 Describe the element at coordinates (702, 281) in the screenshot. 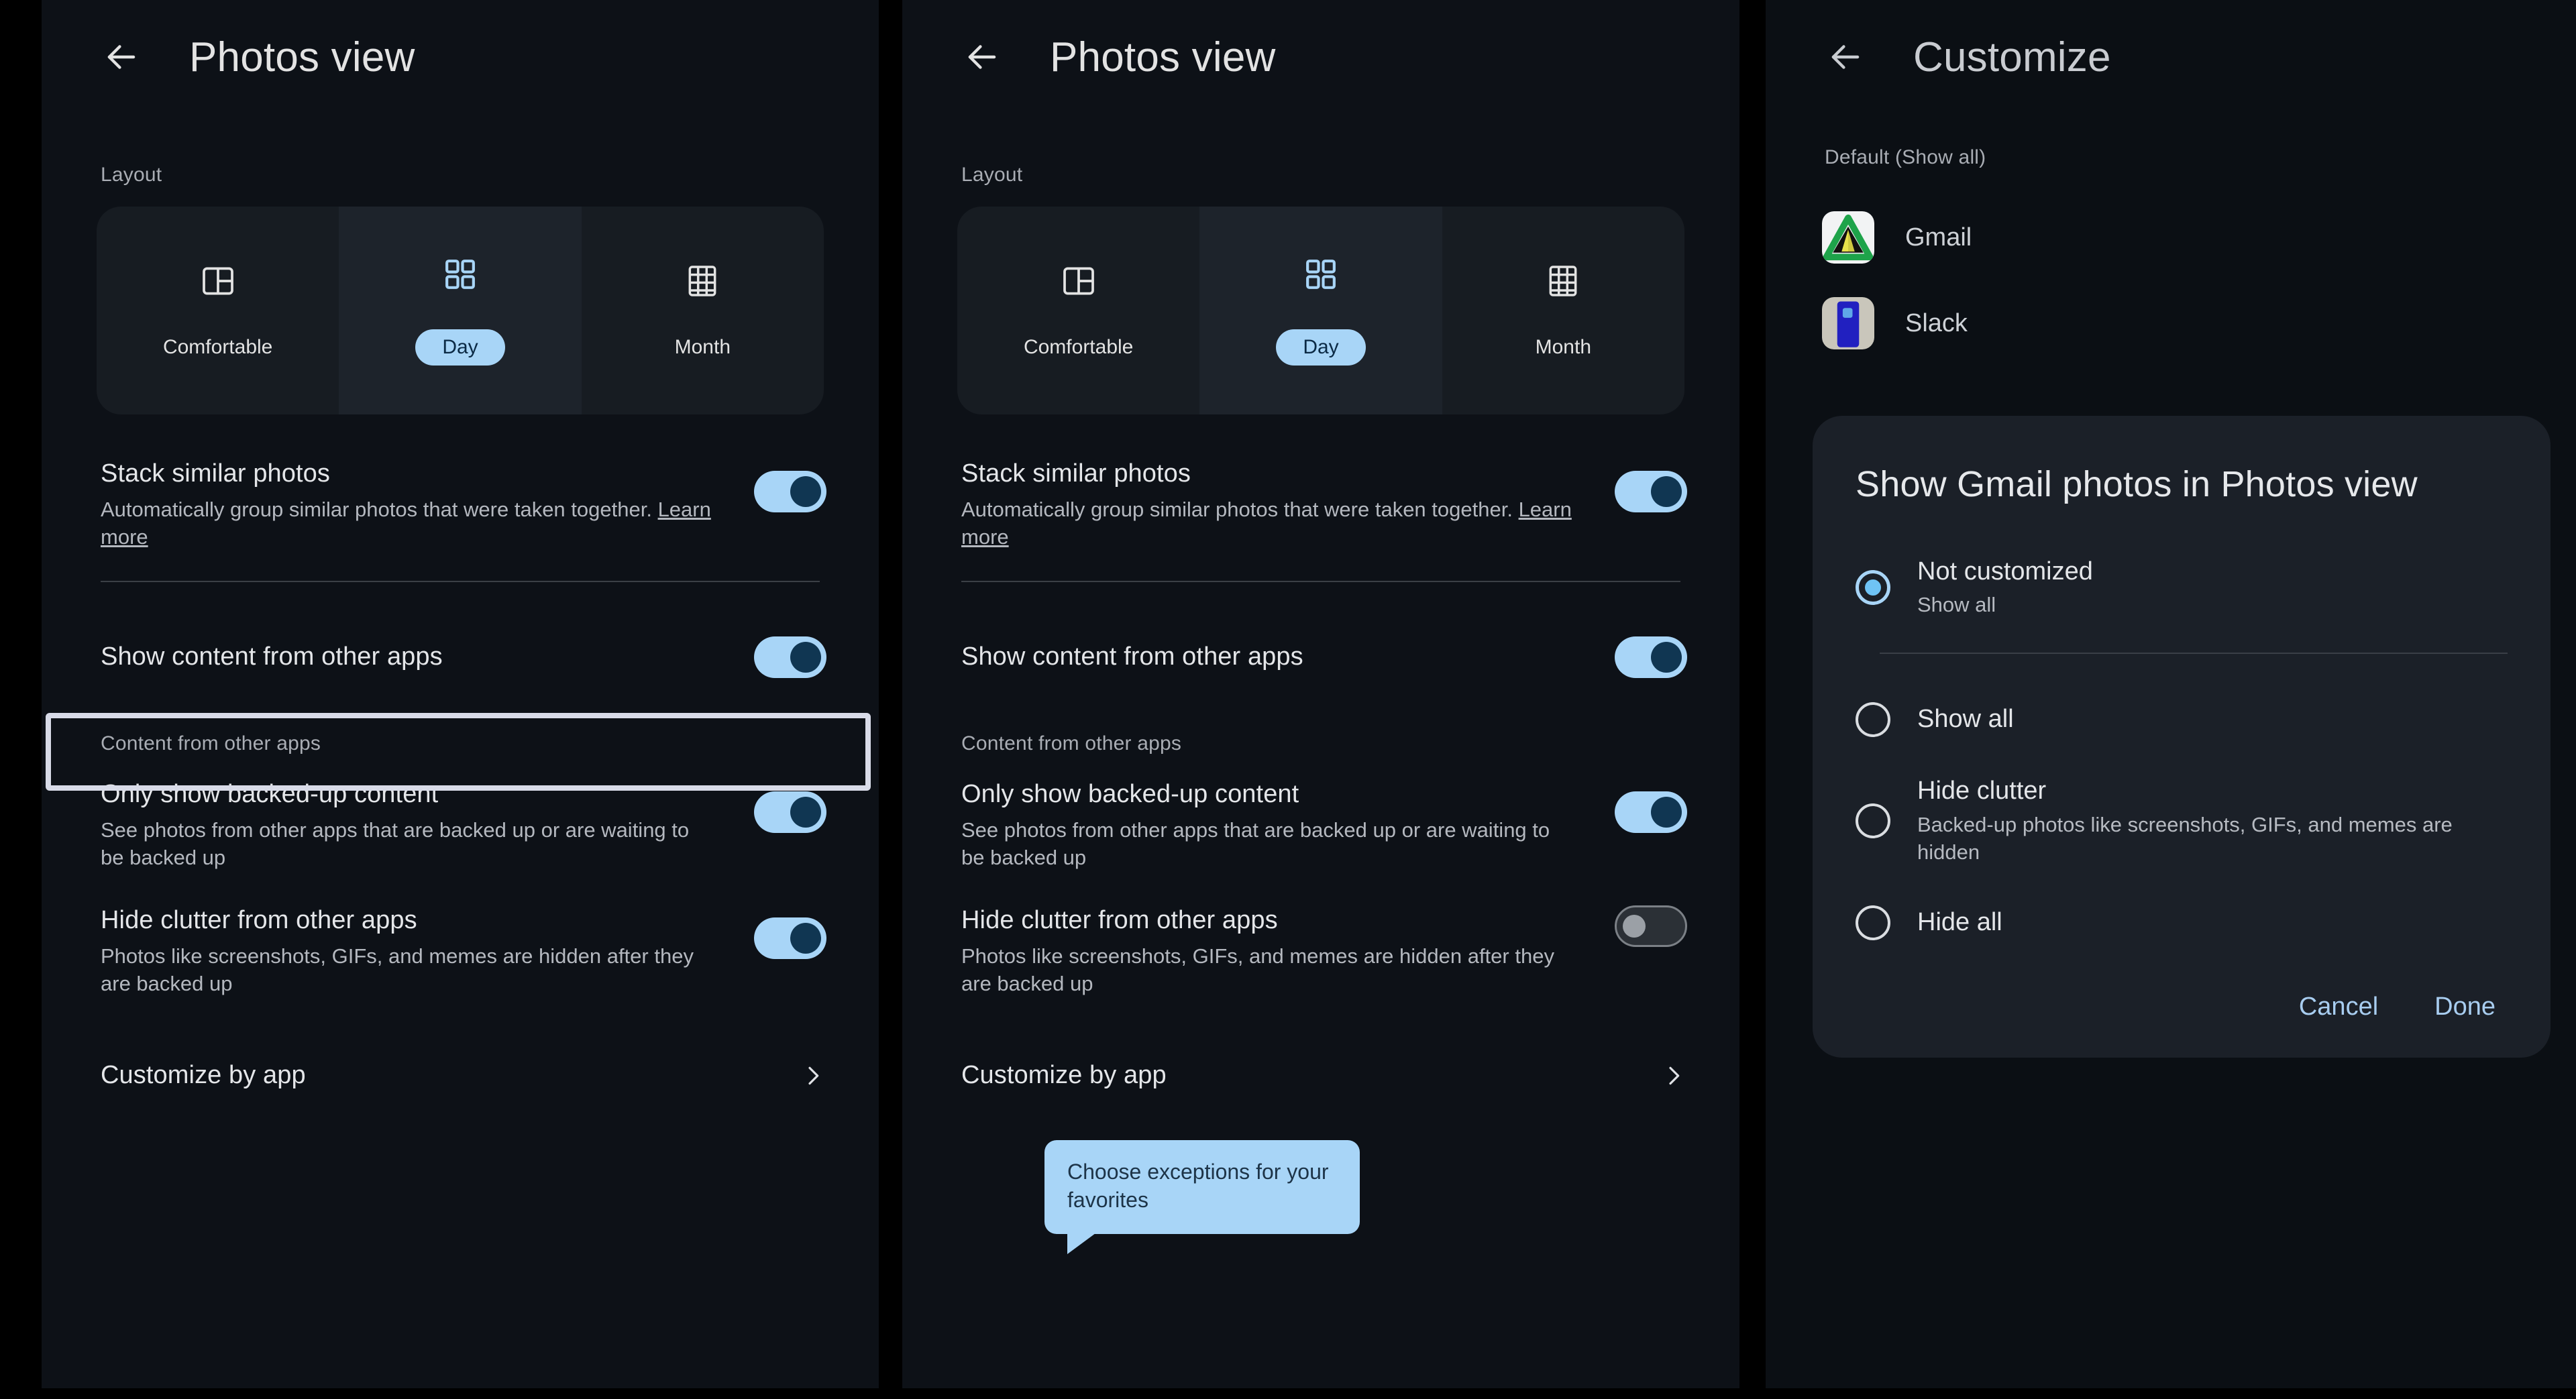

I see `month-grid-icon` at that location.